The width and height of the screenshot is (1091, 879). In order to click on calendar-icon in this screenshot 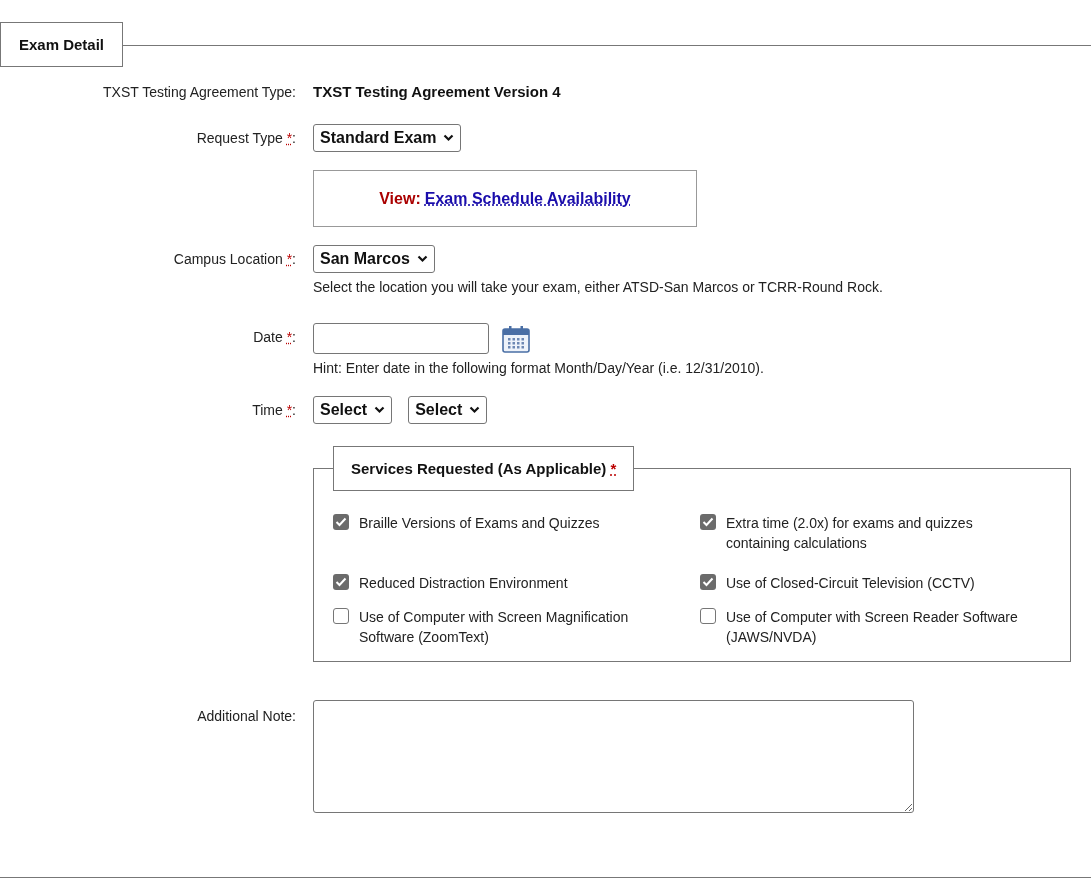, I will do `click(516, 338)`.